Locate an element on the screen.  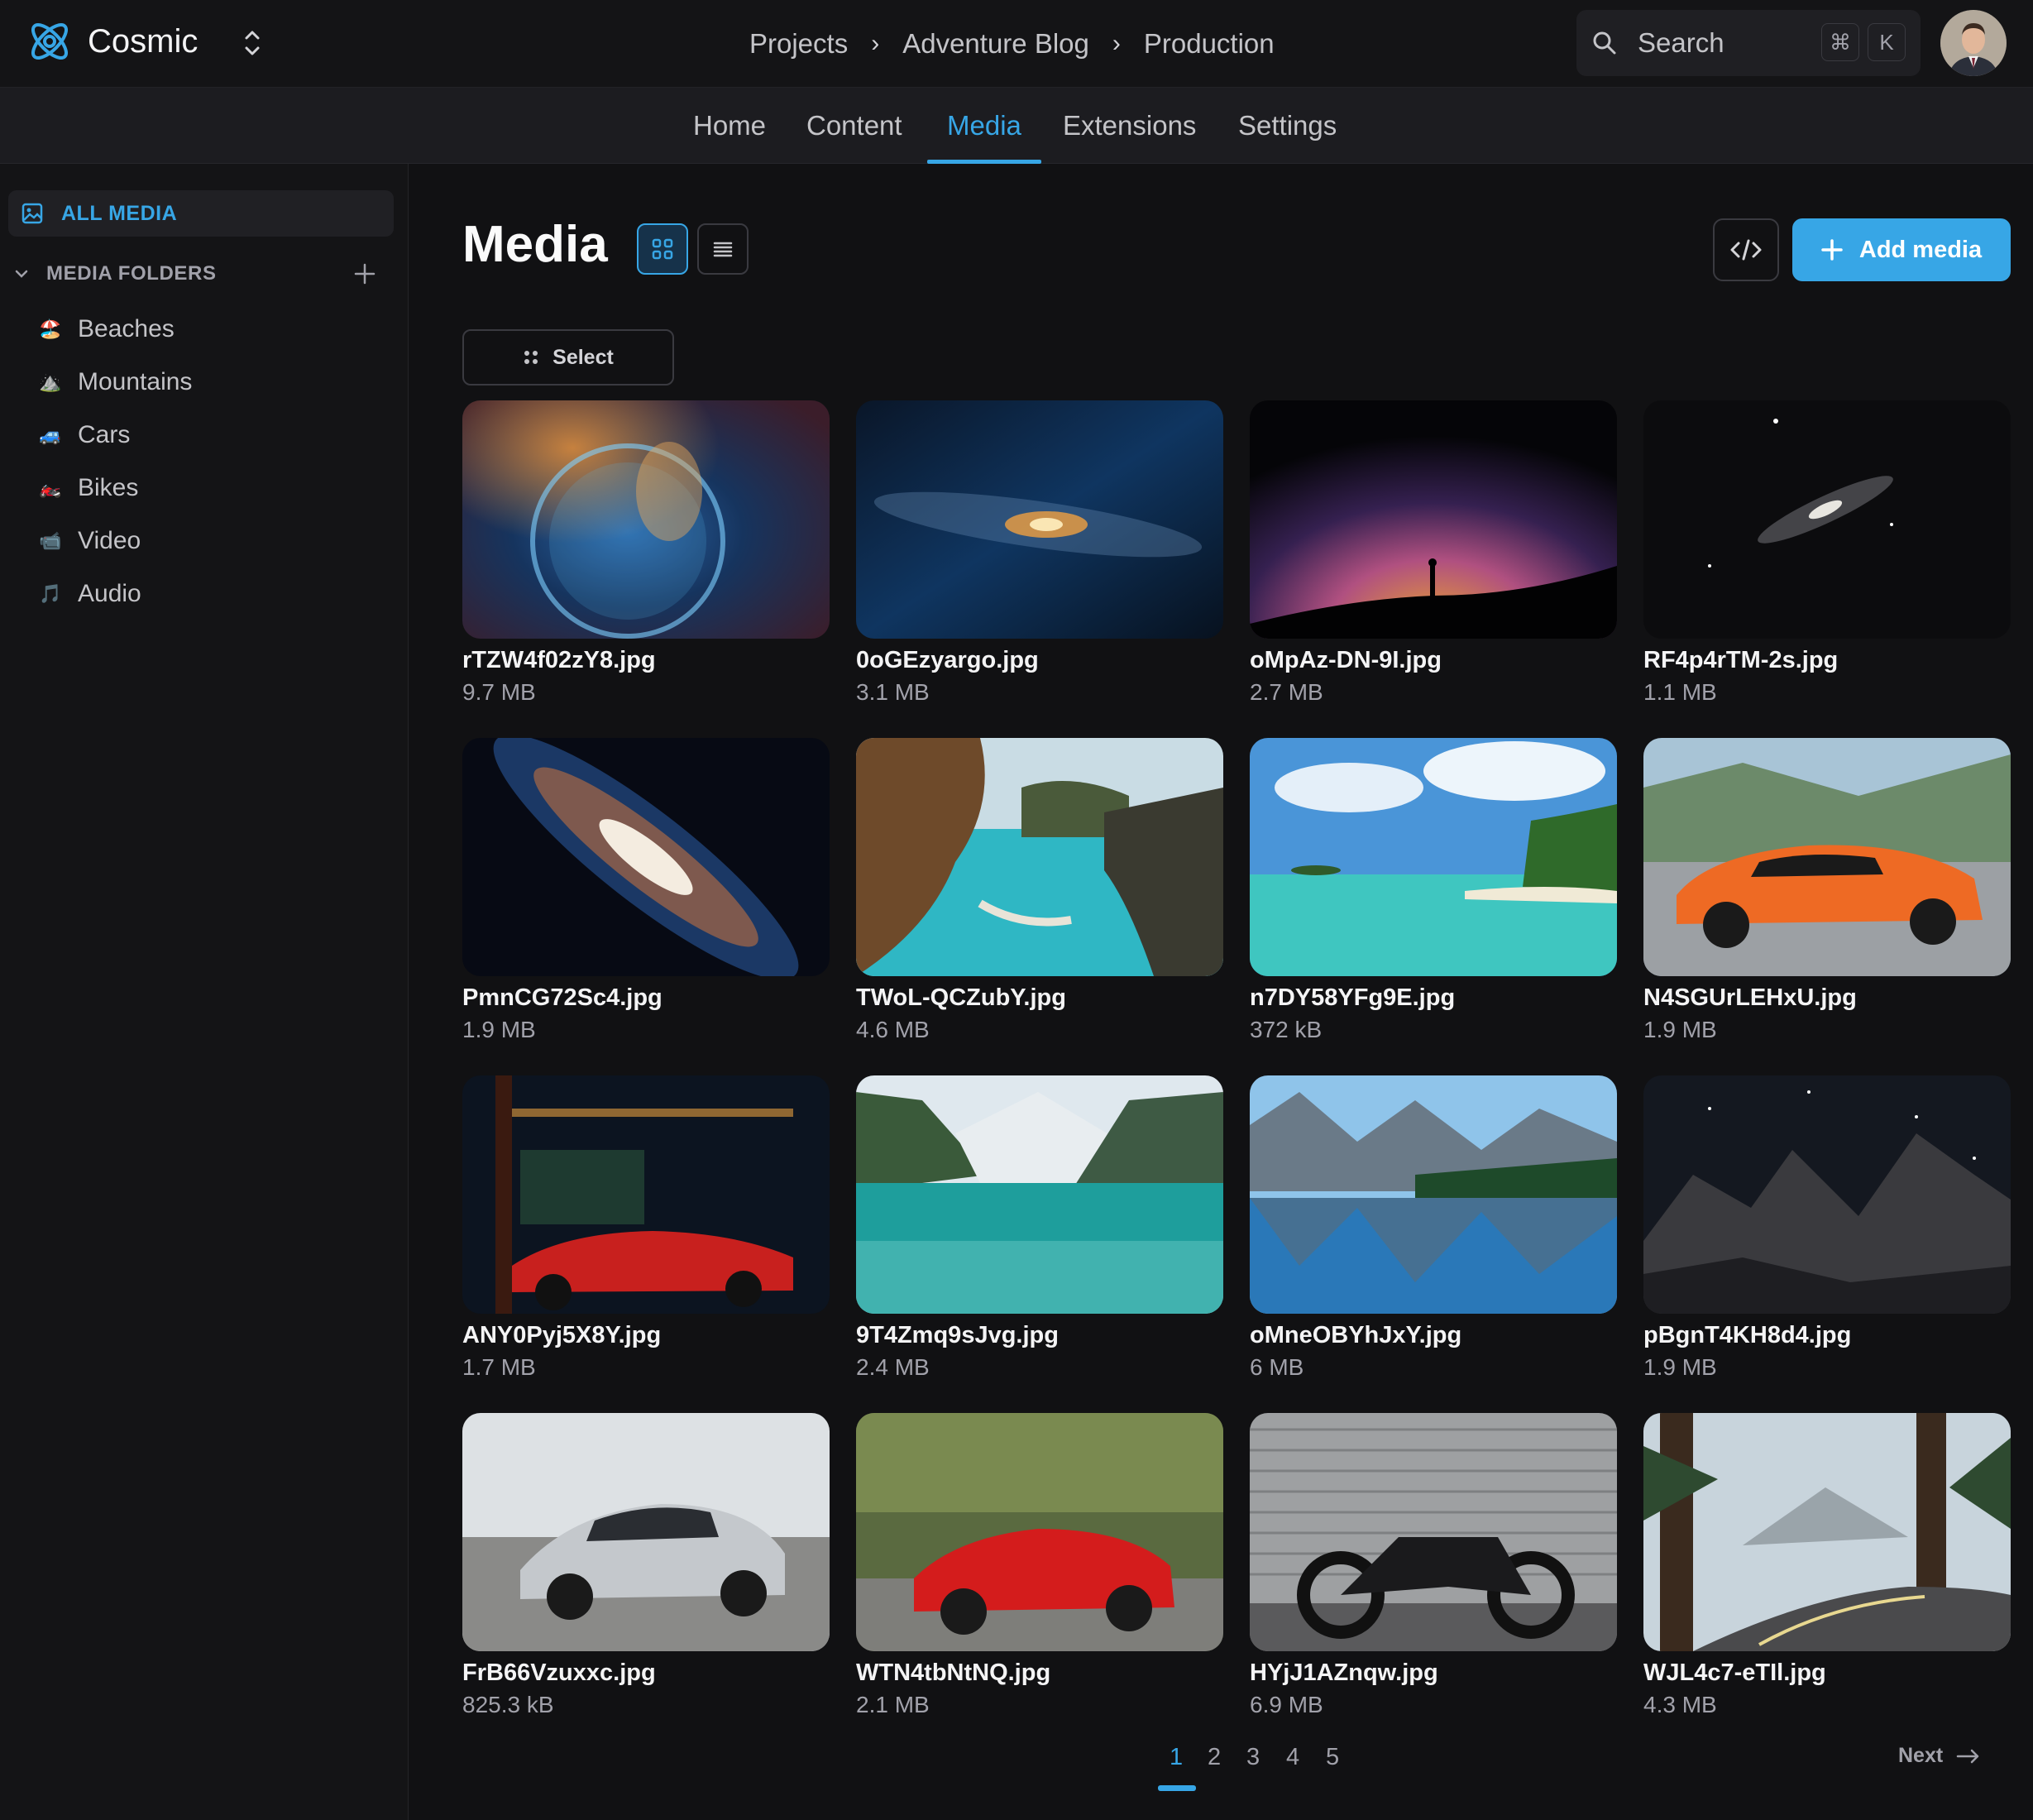
media-card: 9T4Zmq9sJvg.jpg 2.4 MB is located at coordinates (1039, 1228).